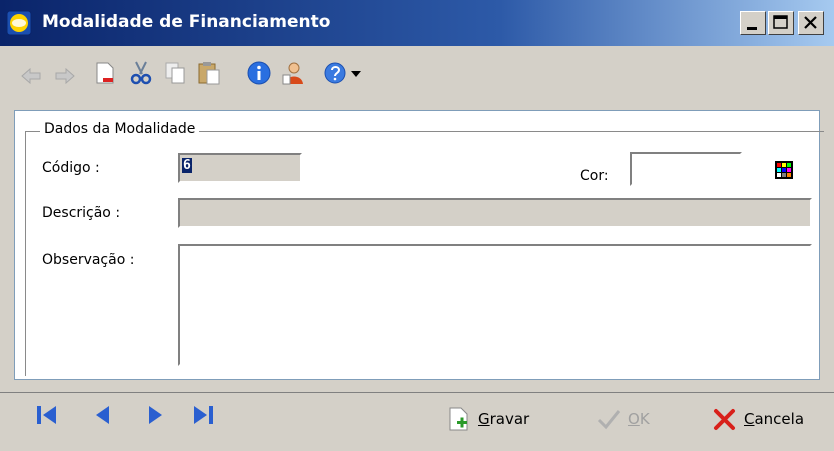 The width and height of the screenshot is (834, 451). I want to click on minimize-icon, so click(752, 28).